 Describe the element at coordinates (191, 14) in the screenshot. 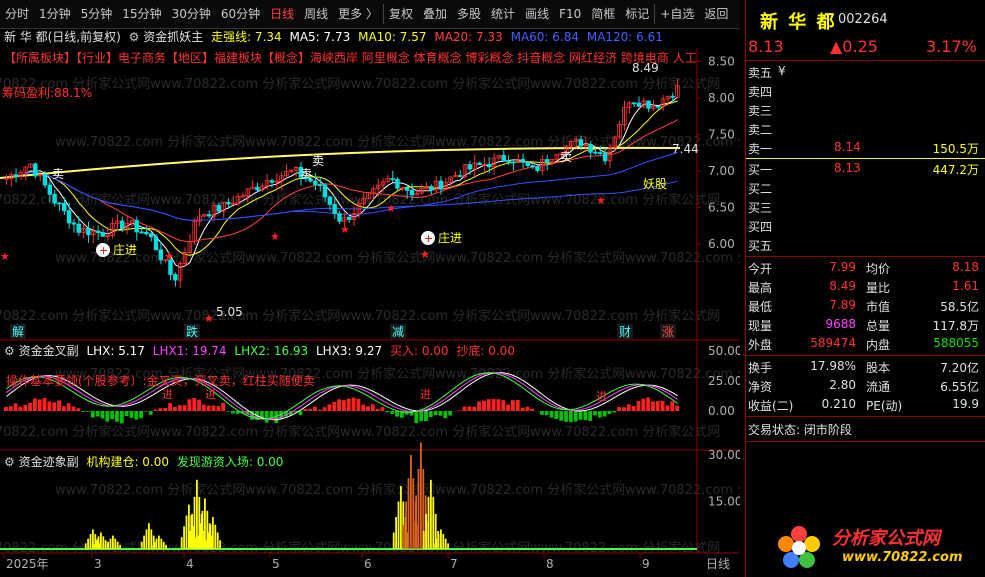

I see `toolbar-item-4: 30分钟` at that location.